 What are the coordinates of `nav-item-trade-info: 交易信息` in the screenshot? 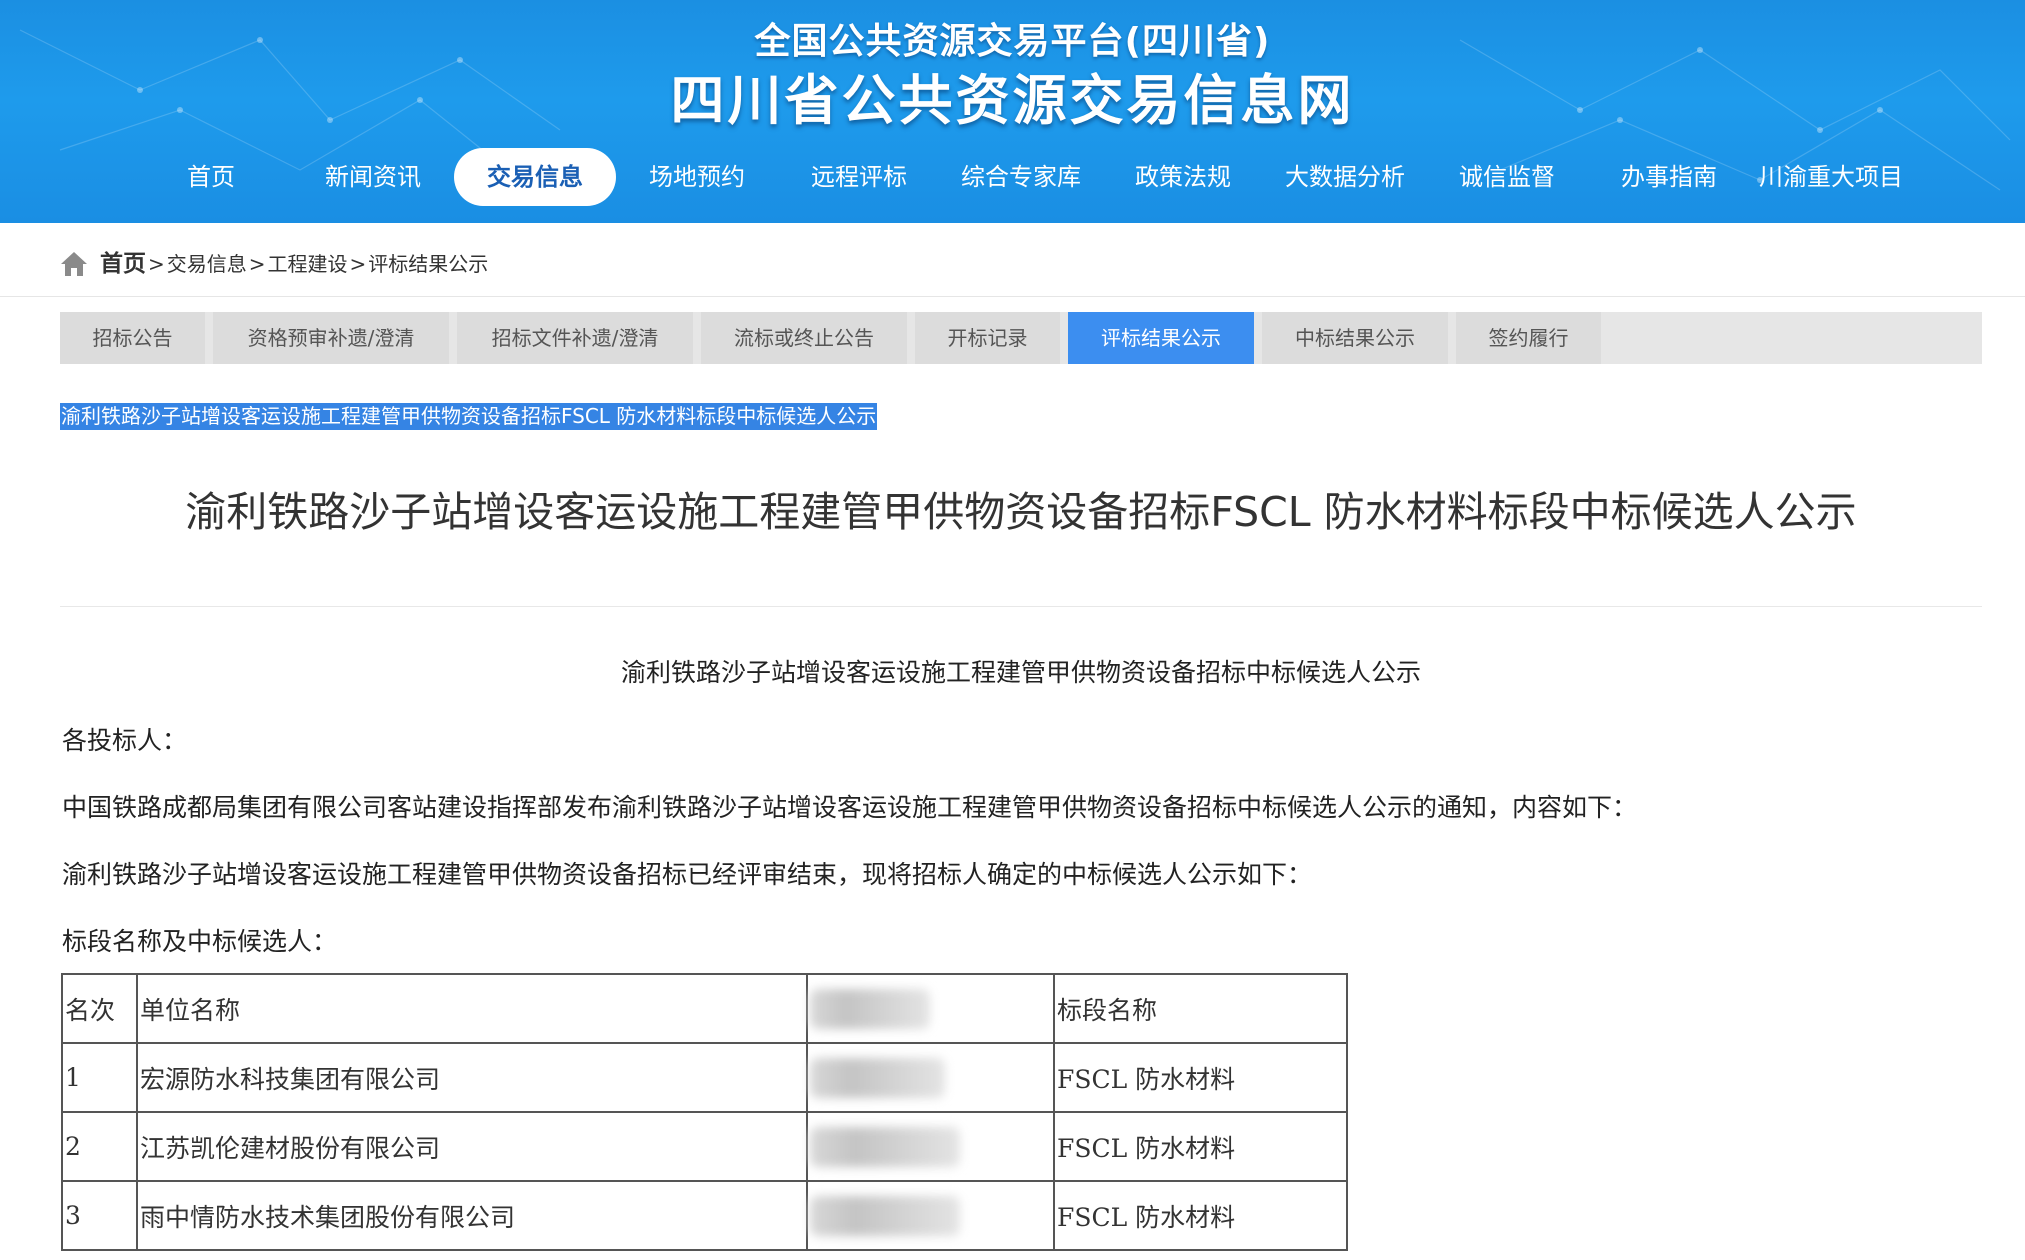 It's located at (535, 177).